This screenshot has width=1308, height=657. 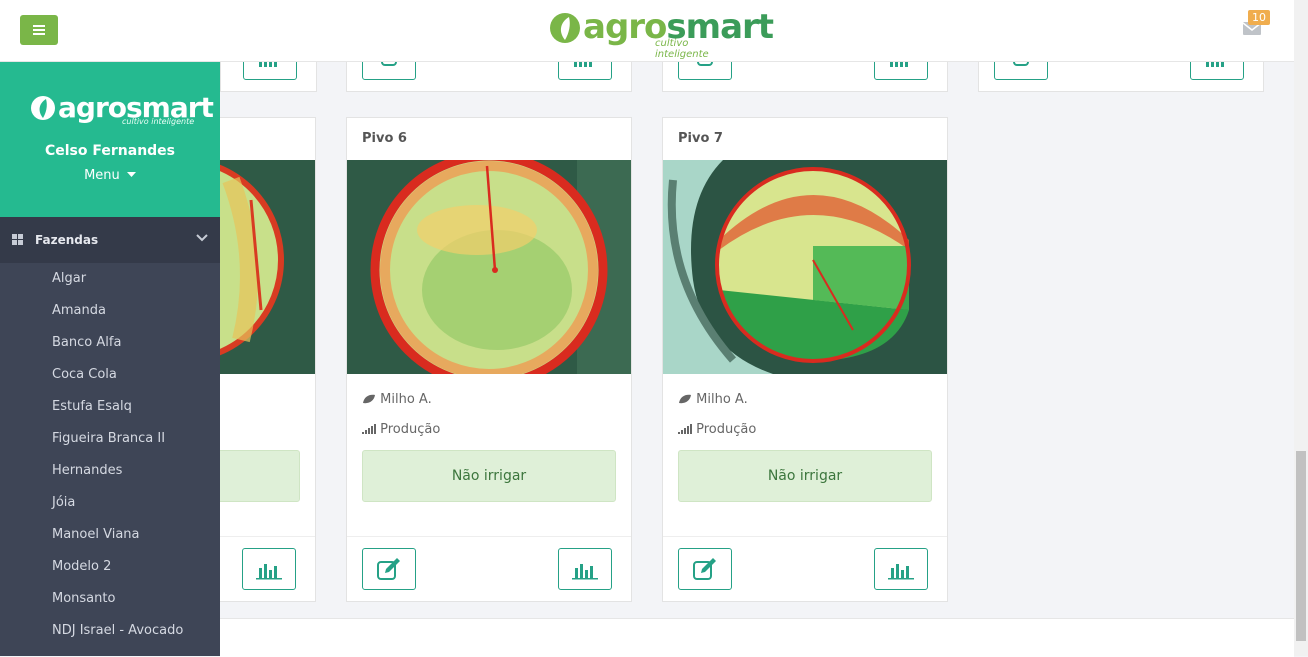 What do you see at coordinates (110, 407) in the screenshot?
I see `sidebar-item: Estufa Esalq` at bounding box center [110, 407].